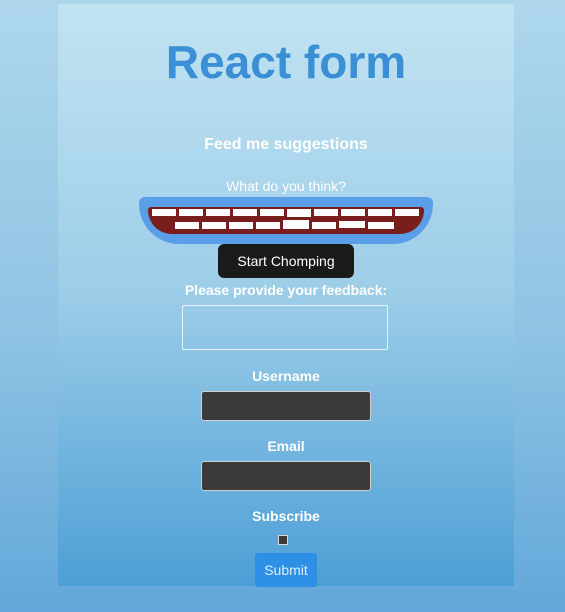 The width and height of the screenshot is (565, 612). I want to click on top-teeth, so click(286, 213).